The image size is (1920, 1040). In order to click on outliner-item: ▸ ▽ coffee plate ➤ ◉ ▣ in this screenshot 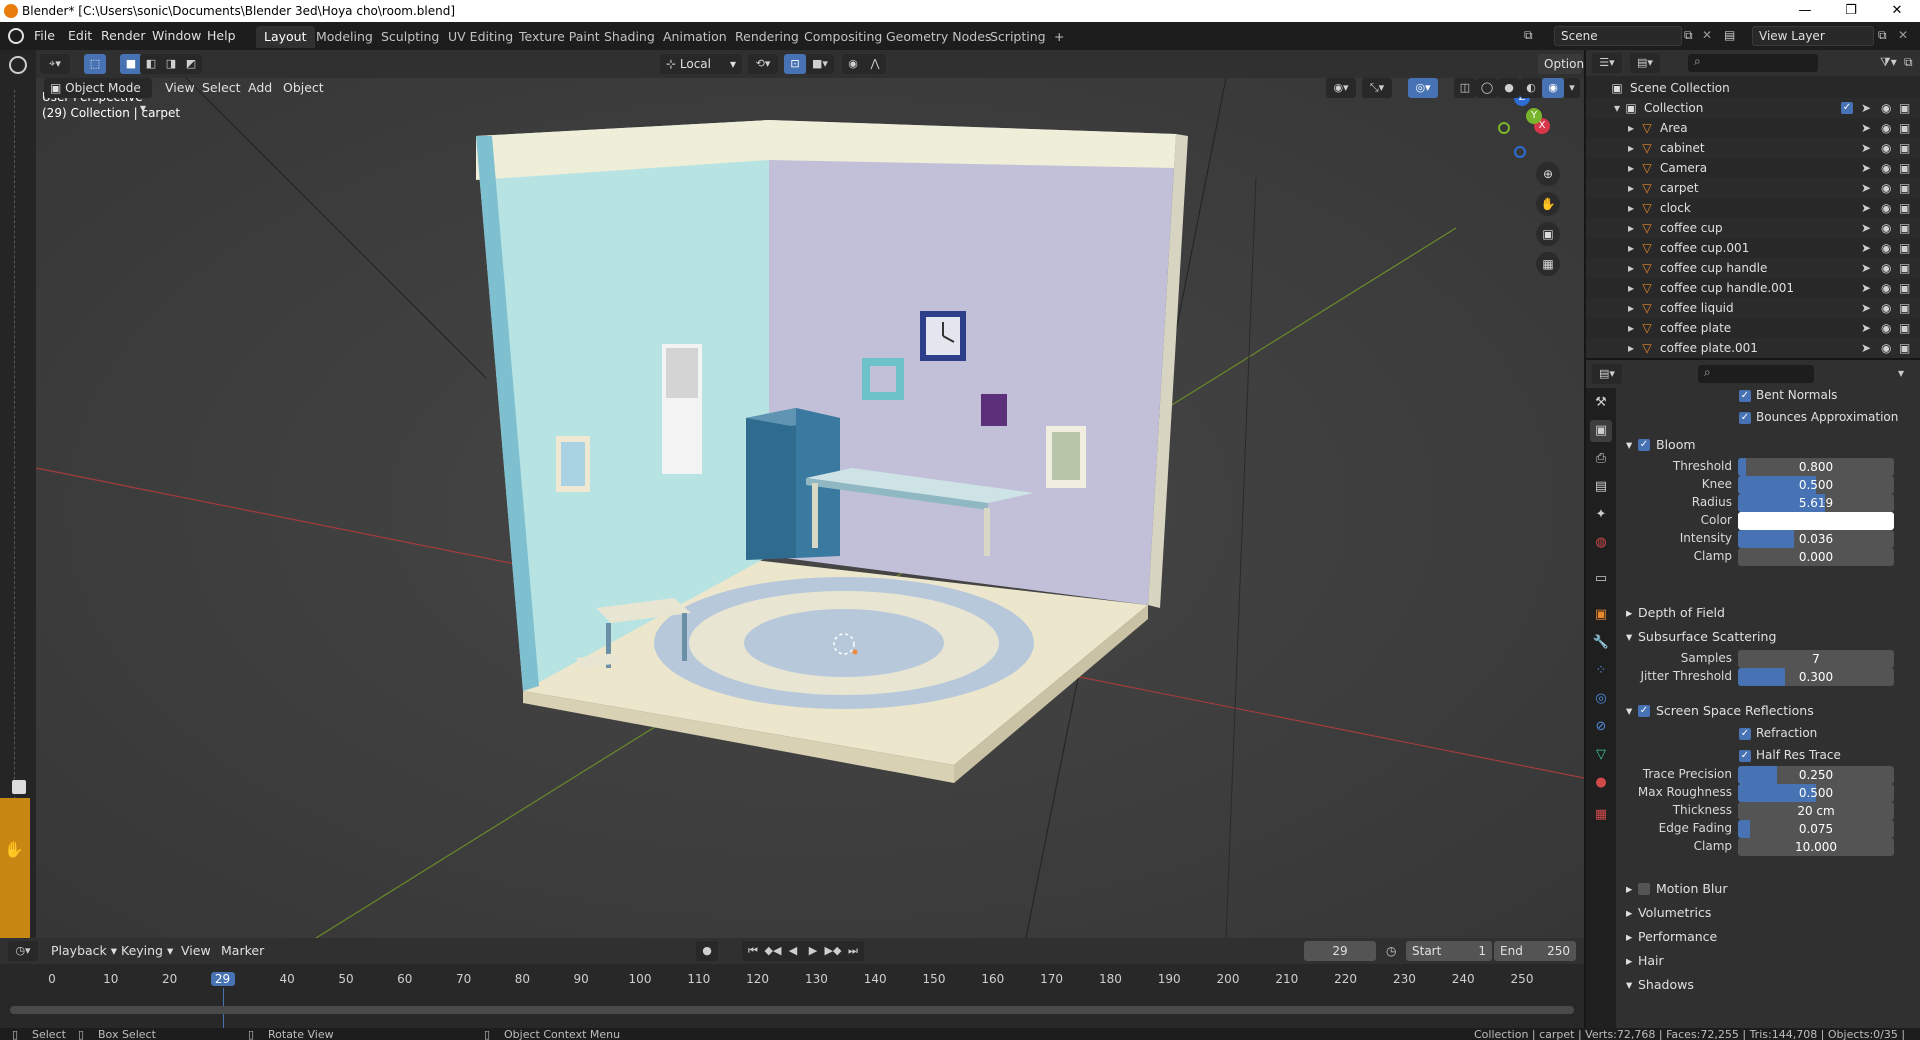, I will do `click(1753, 328)`.